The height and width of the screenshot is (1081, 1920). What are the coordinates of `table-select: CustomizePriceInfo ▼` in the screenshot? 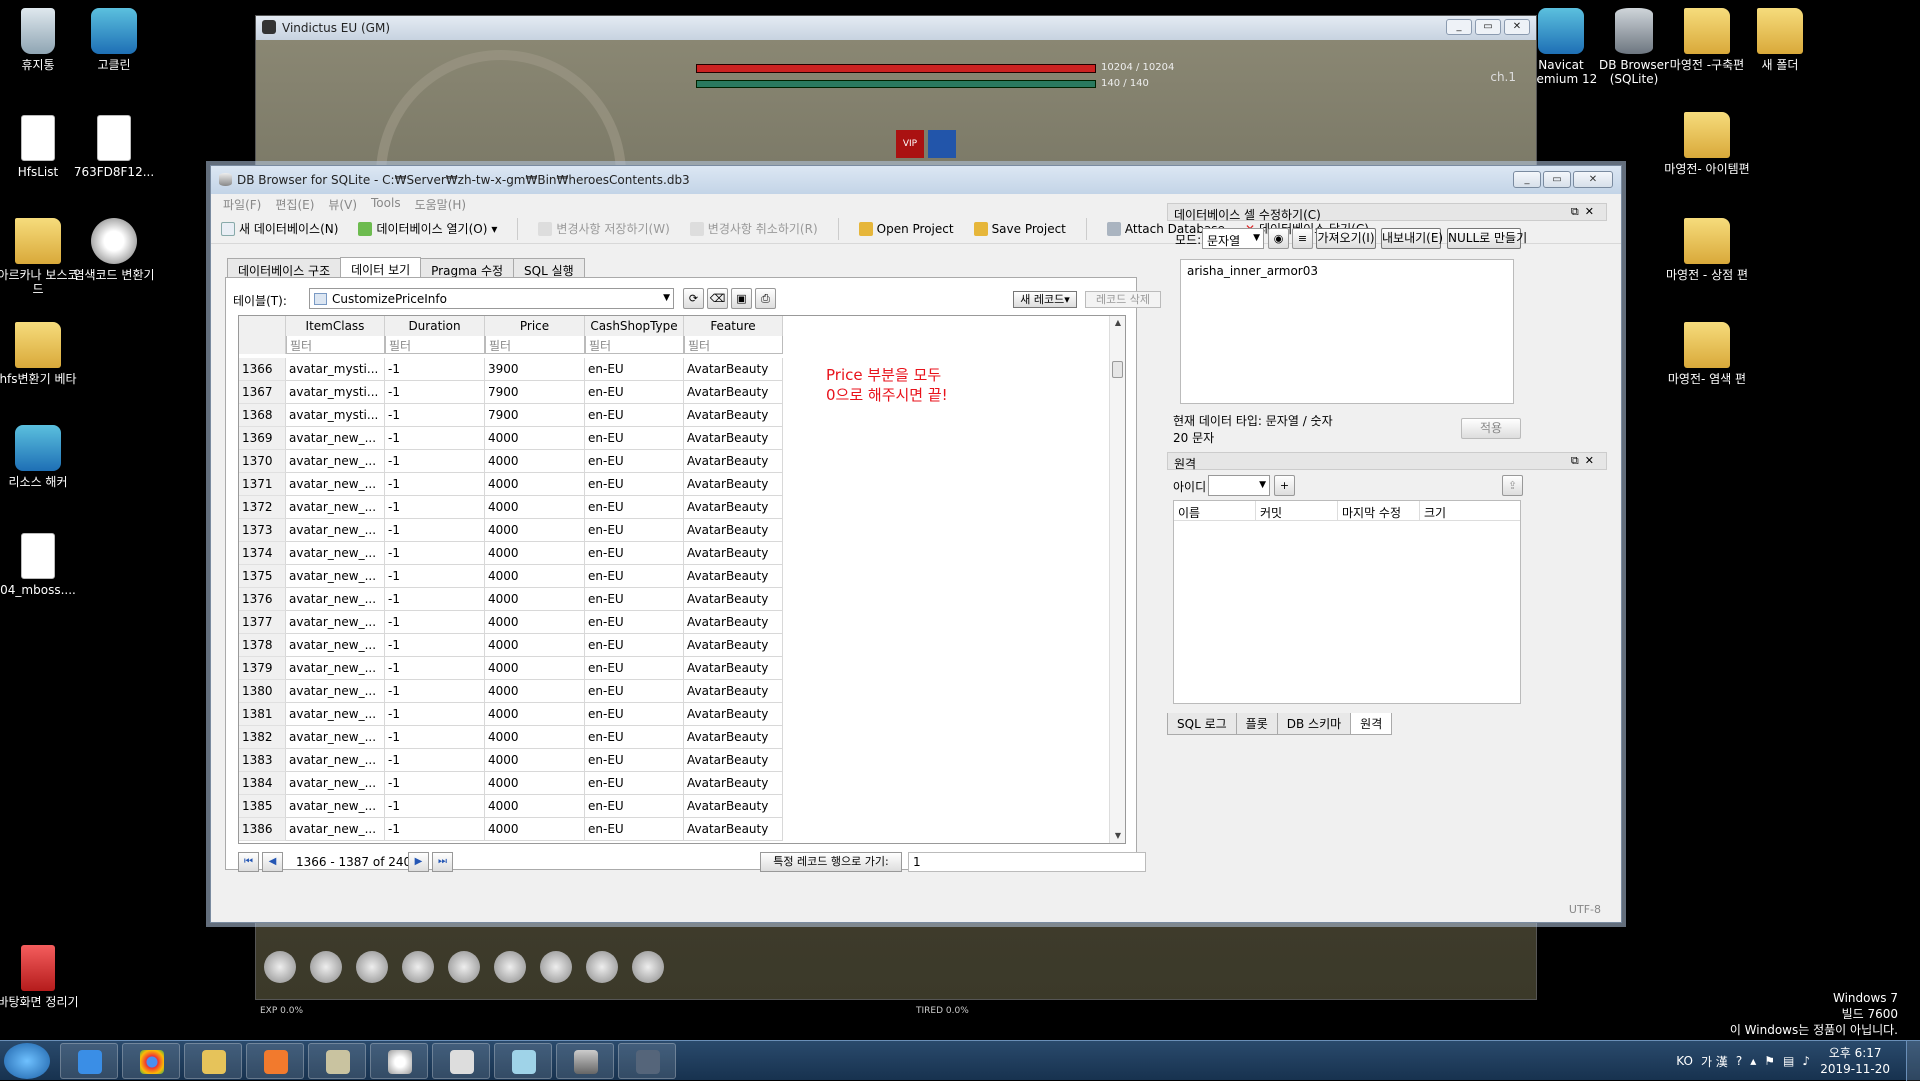 It's located at (491, 298).